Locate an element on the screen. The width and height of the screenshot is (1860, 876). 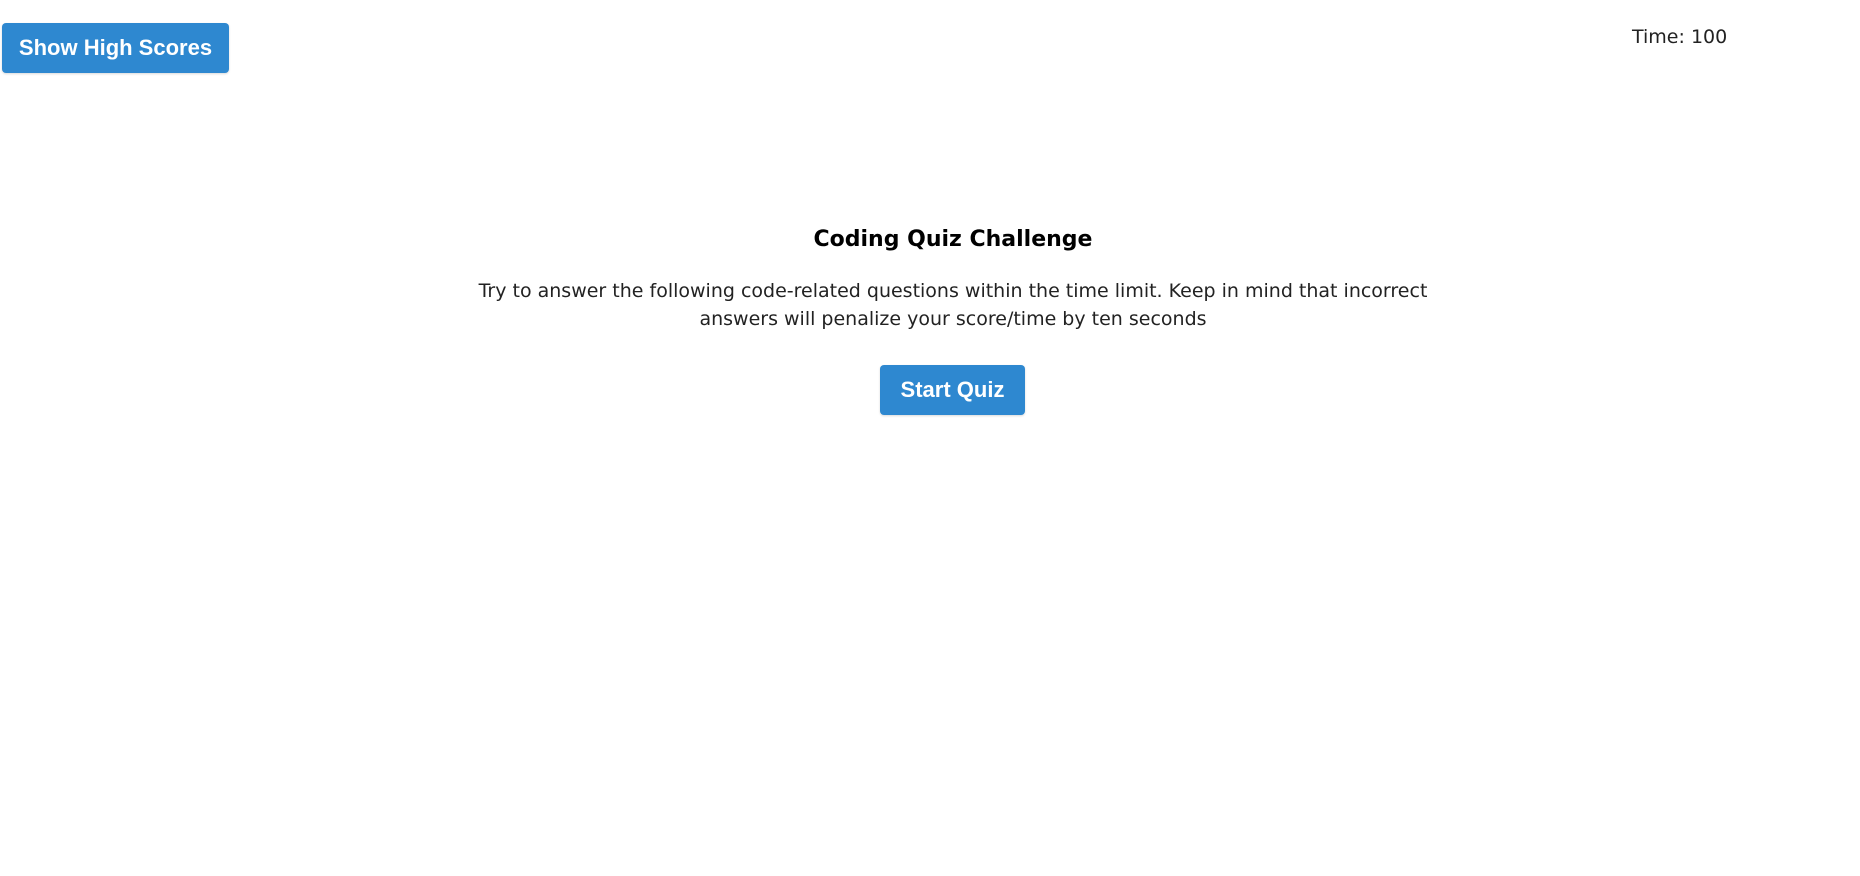
quiz-title: Coding Quiz Challenge is located at coordinates (953, 239).